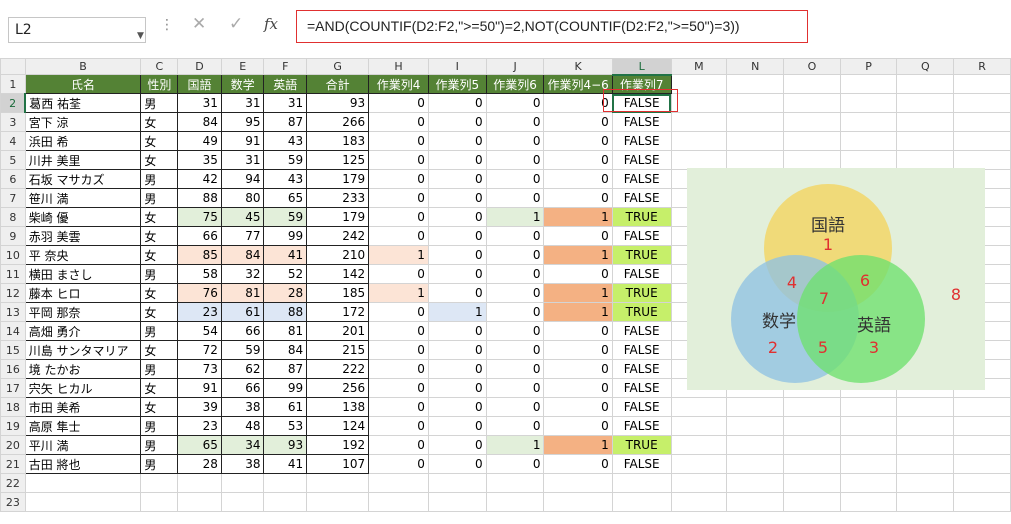 The height and width of the screenshot is (524, 1011). What do you see at coordinates (199, 331) in the screenshot?
I see `kokugo-cell: 54` at bounding box center [199, 331].